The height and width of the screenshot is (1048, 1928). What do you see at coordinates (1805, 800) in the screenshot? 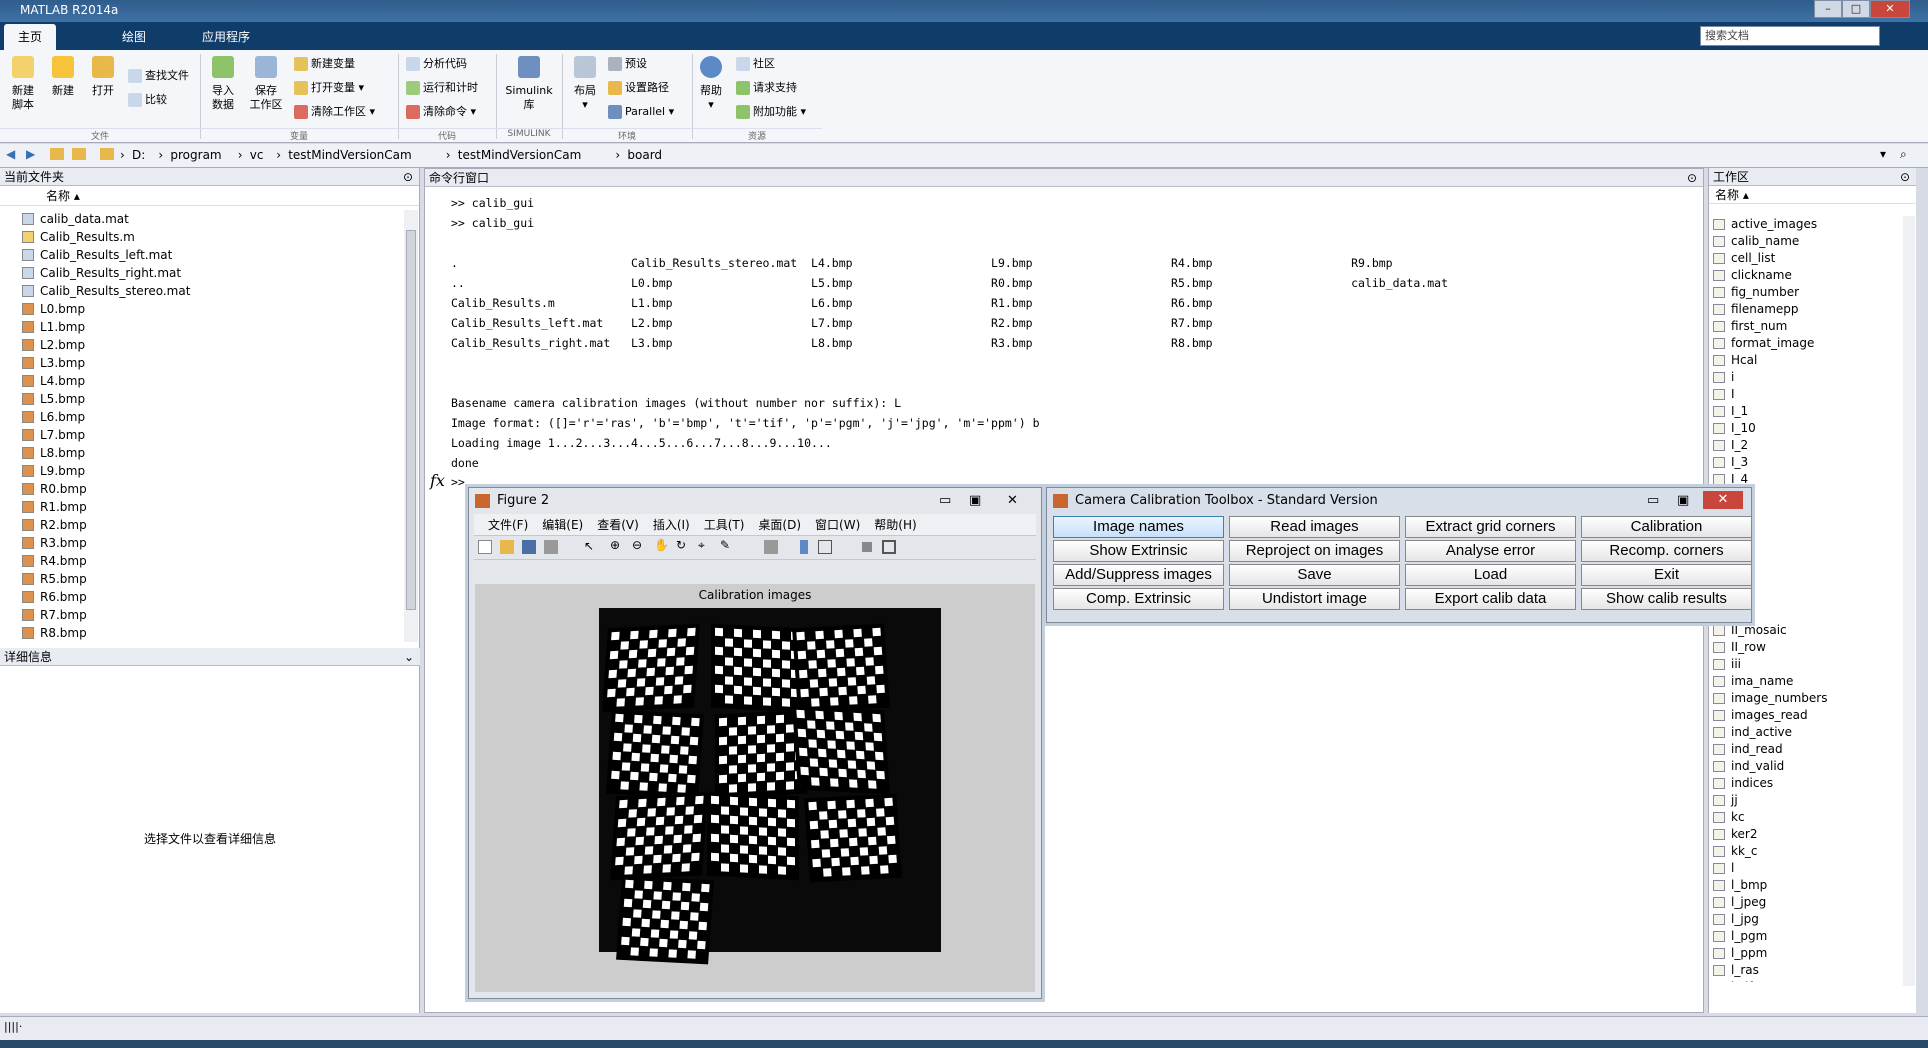
I see `workspace-variable: jj` at bounding box center [1805, 800].